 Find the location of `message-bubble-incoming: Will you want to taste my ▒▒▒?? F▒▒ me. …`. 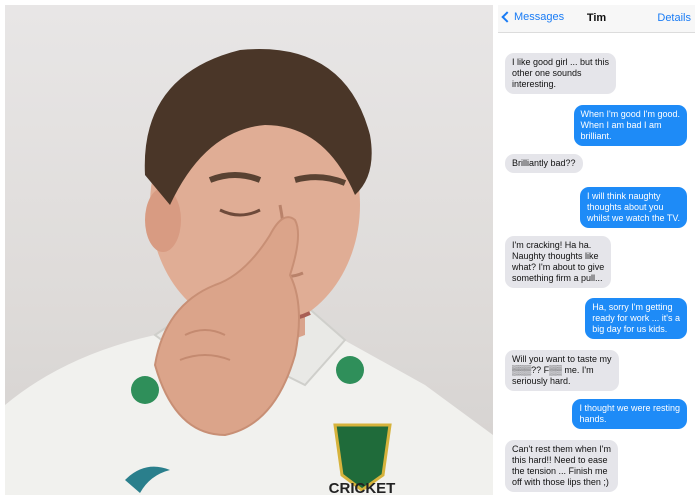

message-bubble-incoming: Will you want to taste my ▒▒▒?? F▒▒ me. … is located at coordinates (562, 370).